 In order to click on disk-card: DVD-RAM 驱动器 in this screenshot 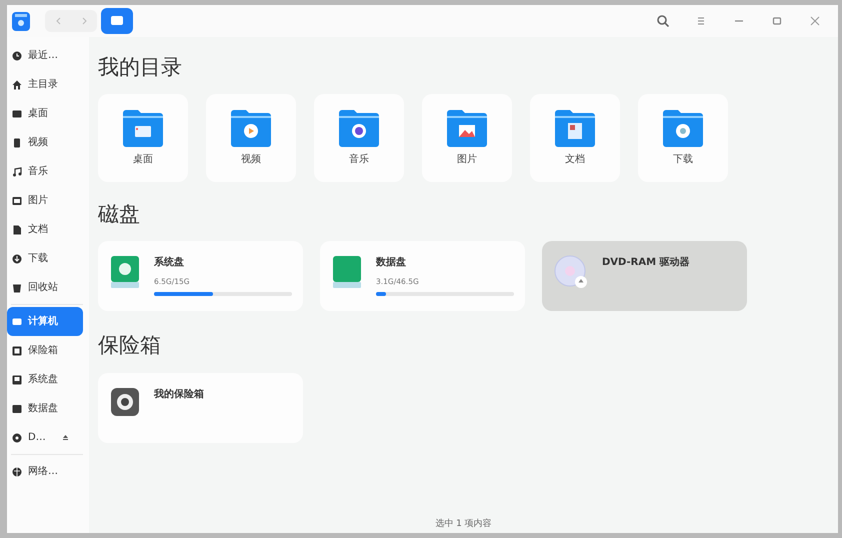, I will do `click(644, 276)`.